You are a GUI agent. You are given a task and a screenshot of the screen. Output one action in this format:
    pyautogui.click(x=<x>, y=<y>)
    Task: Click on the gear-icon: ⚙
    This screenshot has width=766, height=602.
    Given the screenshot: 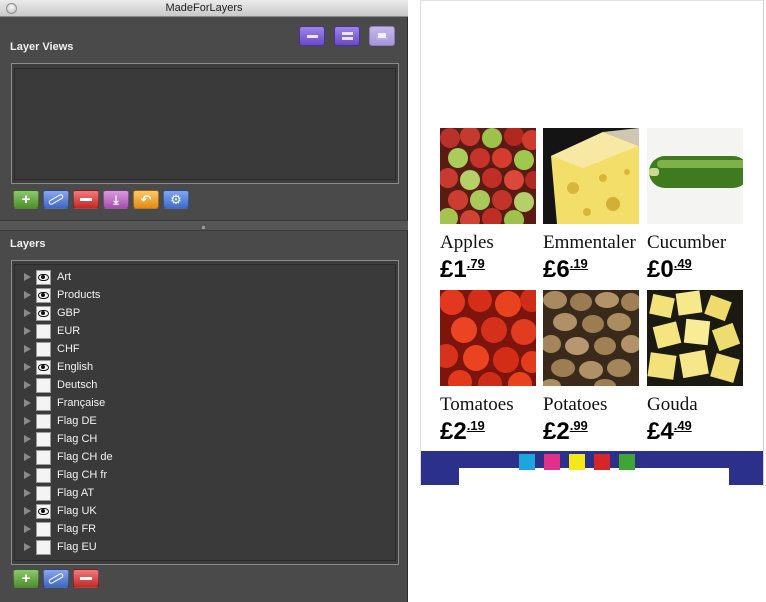 What is the action you would take?
    pyautogui.click(x=176, y=199)
    